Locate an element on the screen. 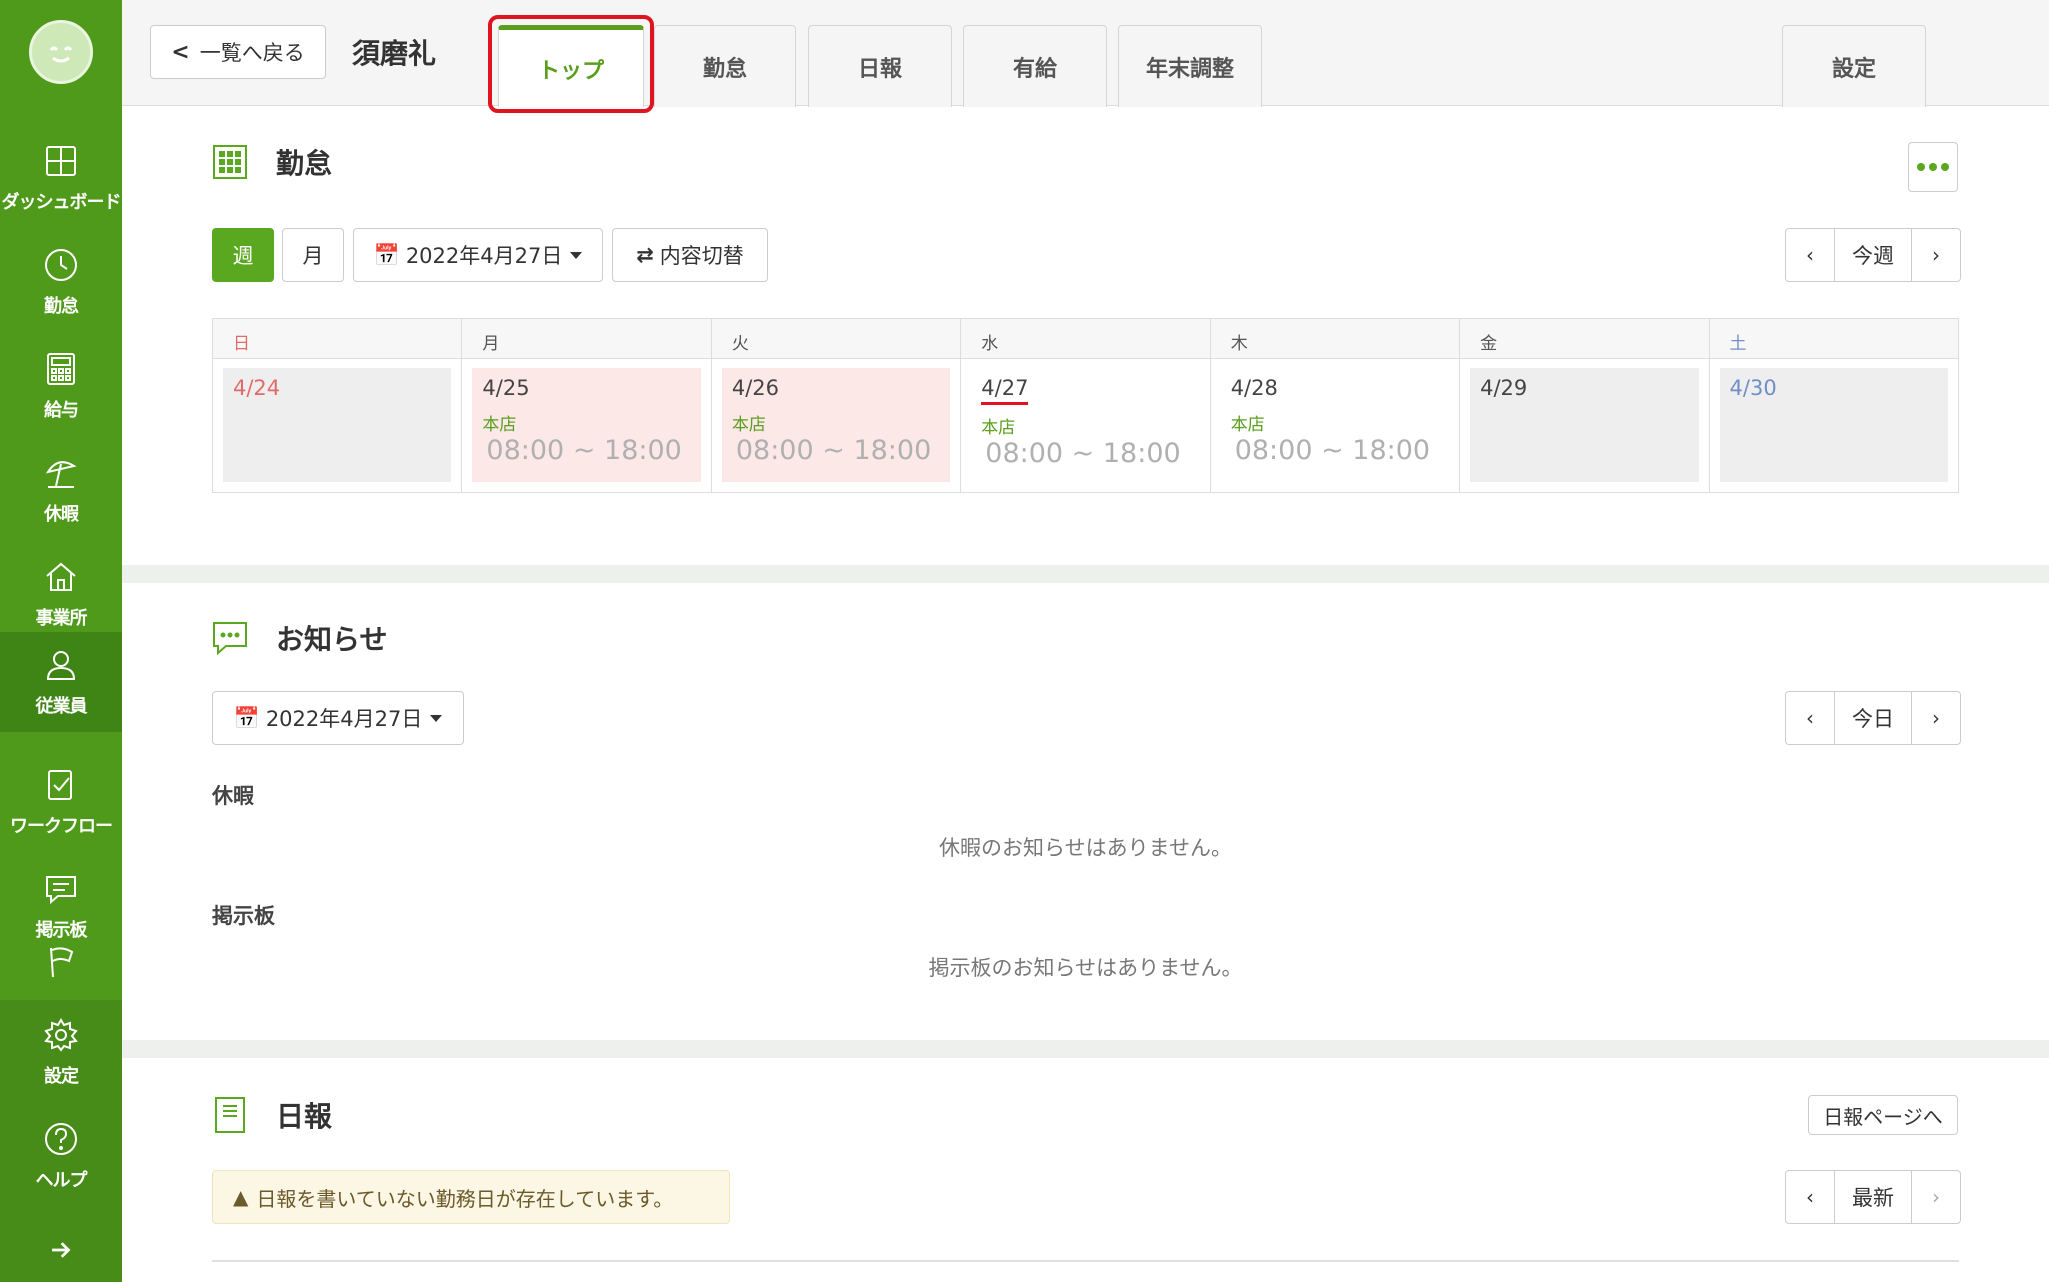 This screenshot has width=2049, height=1282. section-bottom-divider is located at coordinates (1085, 1261).